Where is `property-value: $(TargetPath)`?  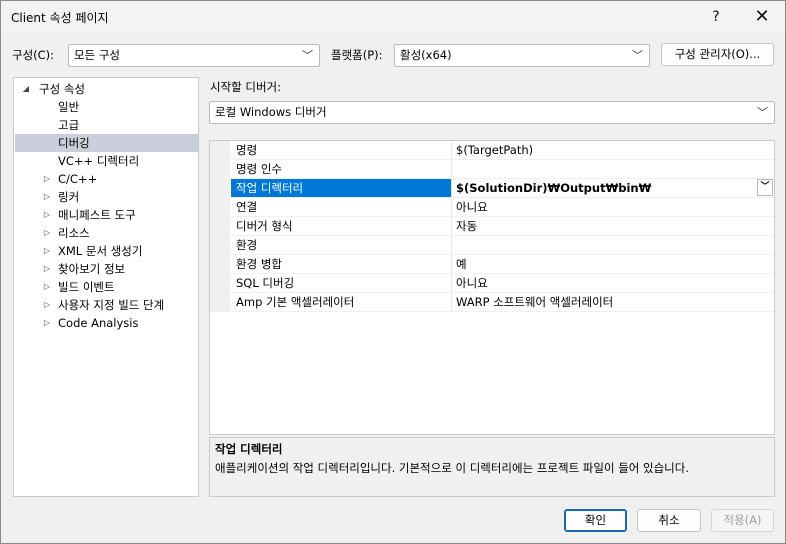
property-value: $(TargetPath) is located at coordinates (613, 150).